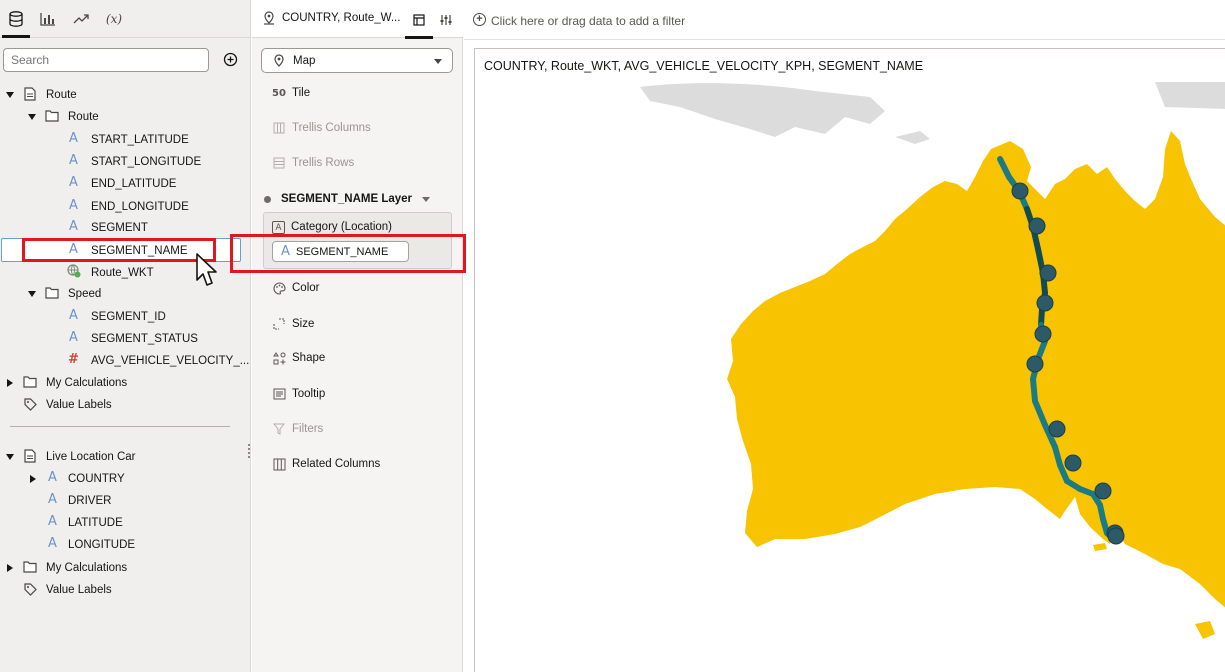 The height and width of the screenshot is (672, 1225). Describe the element at coordinates (61, 95) in the screenshot. I see `tree-dataset-route: Route` at that location.